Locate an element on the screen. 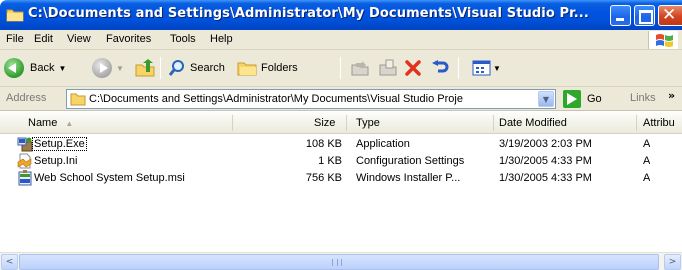  forward-dropdown-icon: ▼ is located at coordinates (120, 68).